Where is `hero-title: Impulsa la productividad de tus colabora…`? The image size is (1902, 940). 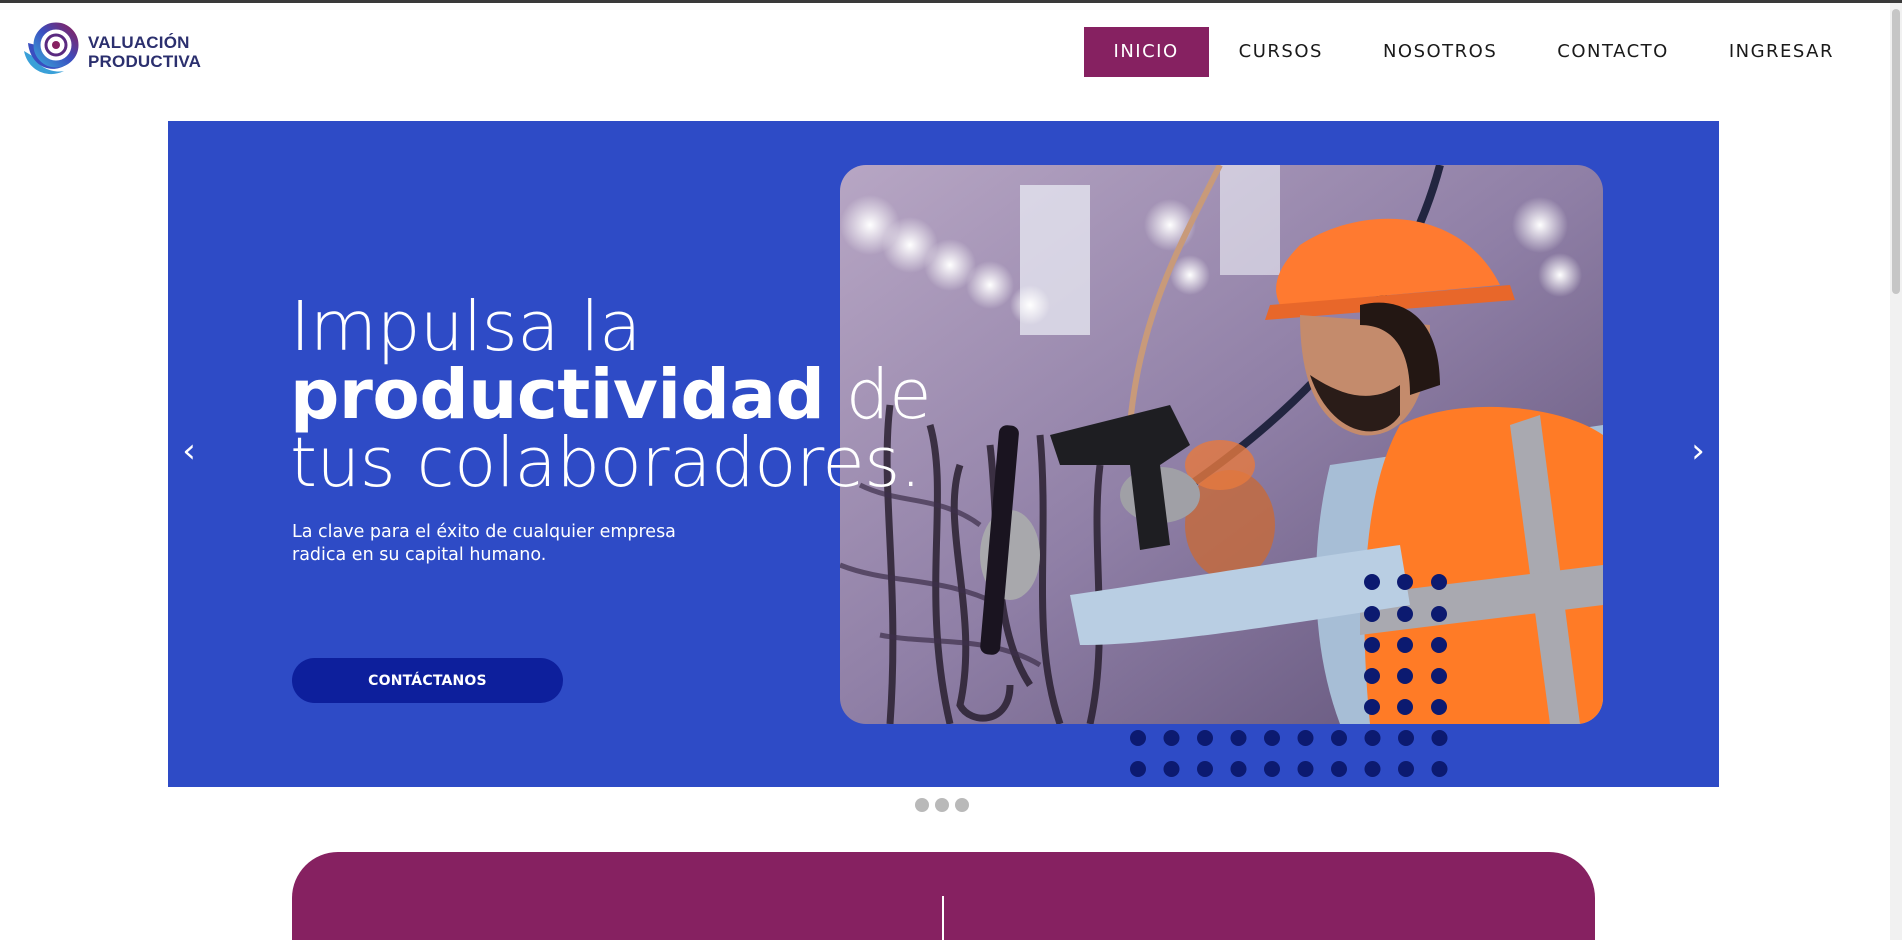
hero-title: Impulsa la productividad de tus colabora… is located at coordinates (611, 395).